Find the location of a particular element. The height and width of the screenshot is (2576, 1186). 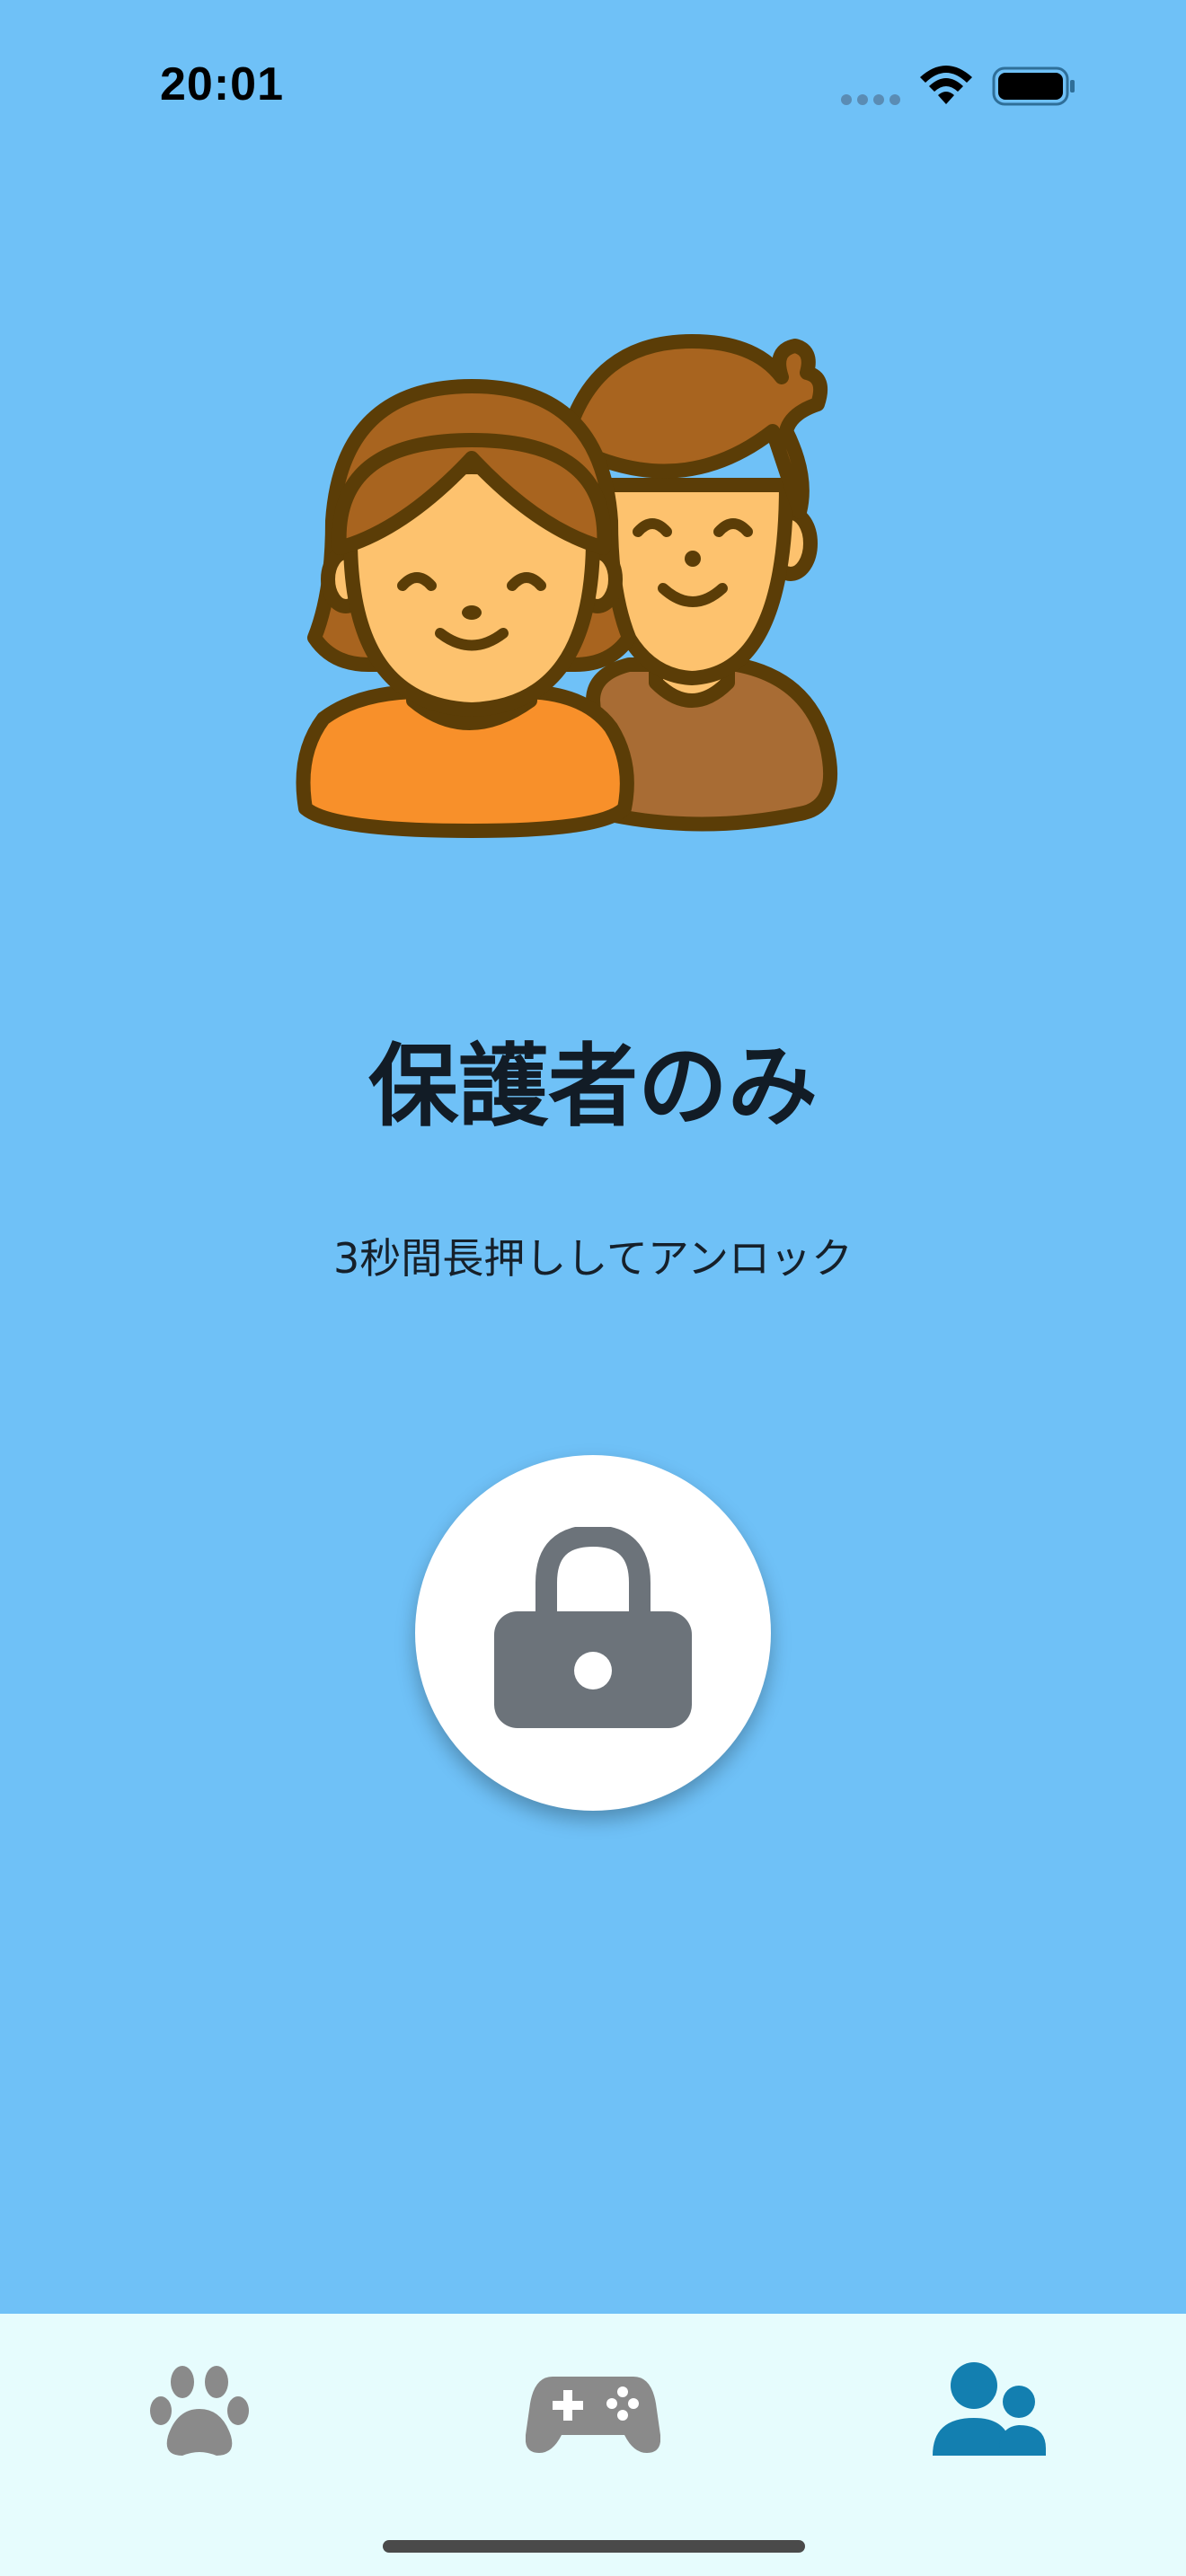

gamepad-icon is located at coordinates (593, 2415).